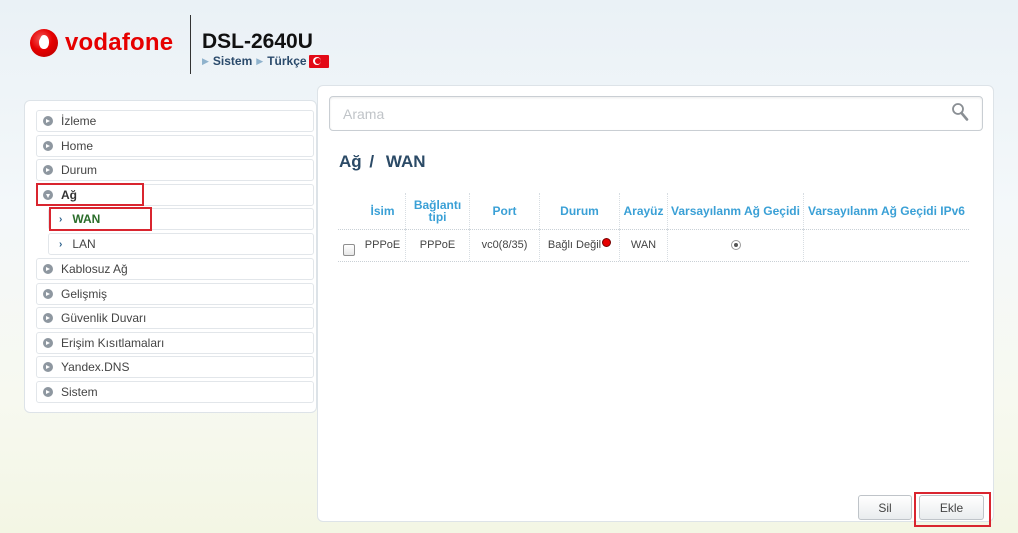  I want to click on circle-arrow-down-icon, so click(48, 195).